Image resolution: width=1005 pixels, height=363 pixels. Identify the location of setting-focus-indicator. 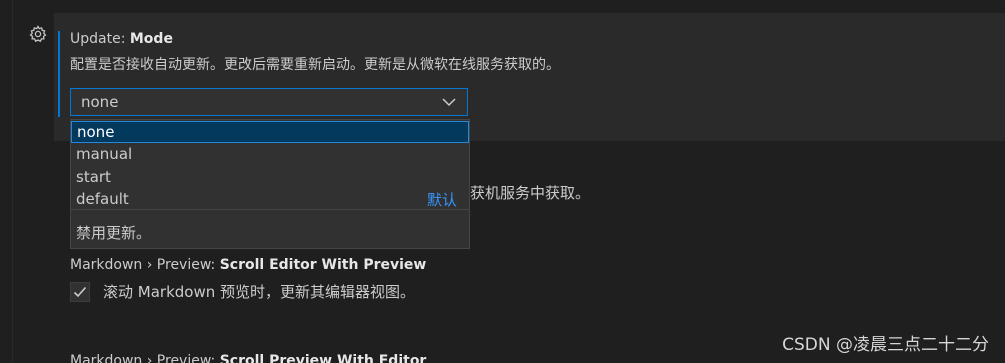
(59, 74).